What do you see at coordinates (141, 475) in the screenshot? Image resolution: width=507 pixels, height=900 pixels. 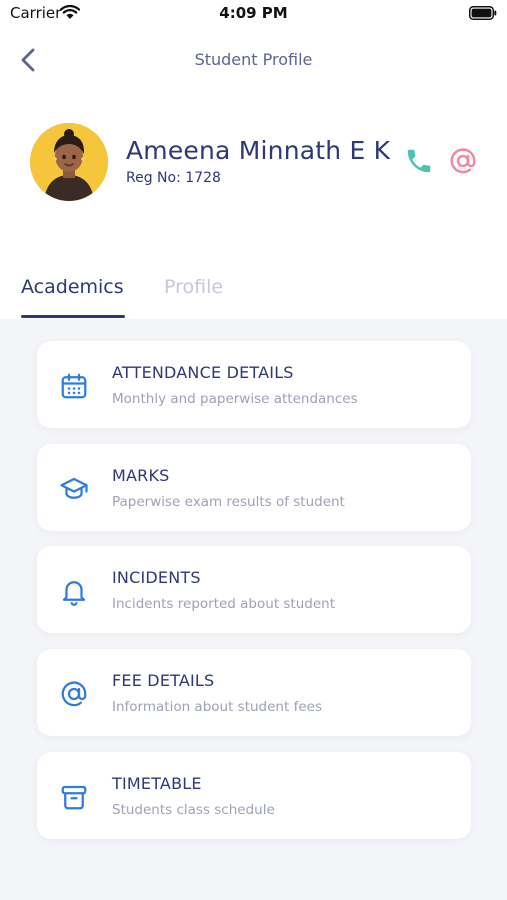 I see `card-title: MARKS` at bounding box center [141, 475].